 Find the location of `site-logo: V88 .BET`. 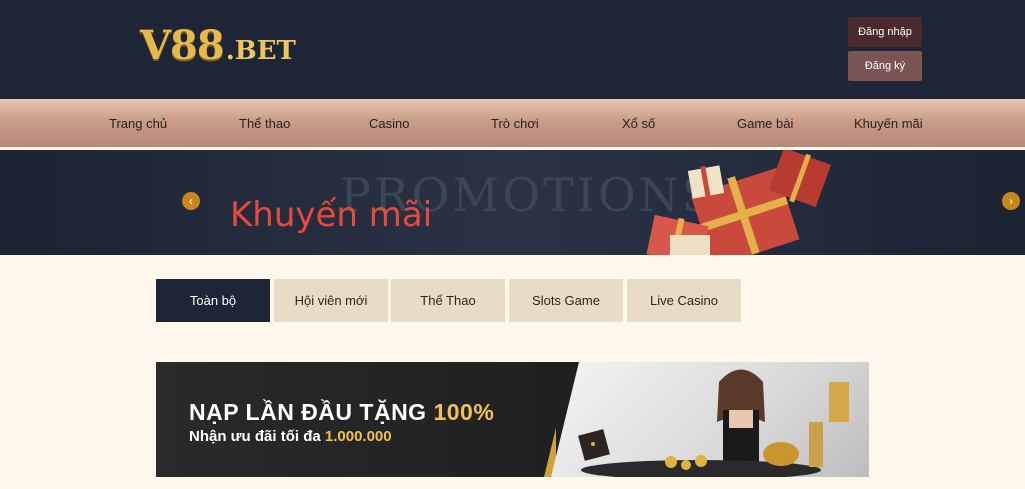

site-logo: V88 .BET is located at coordinates (218, 48).